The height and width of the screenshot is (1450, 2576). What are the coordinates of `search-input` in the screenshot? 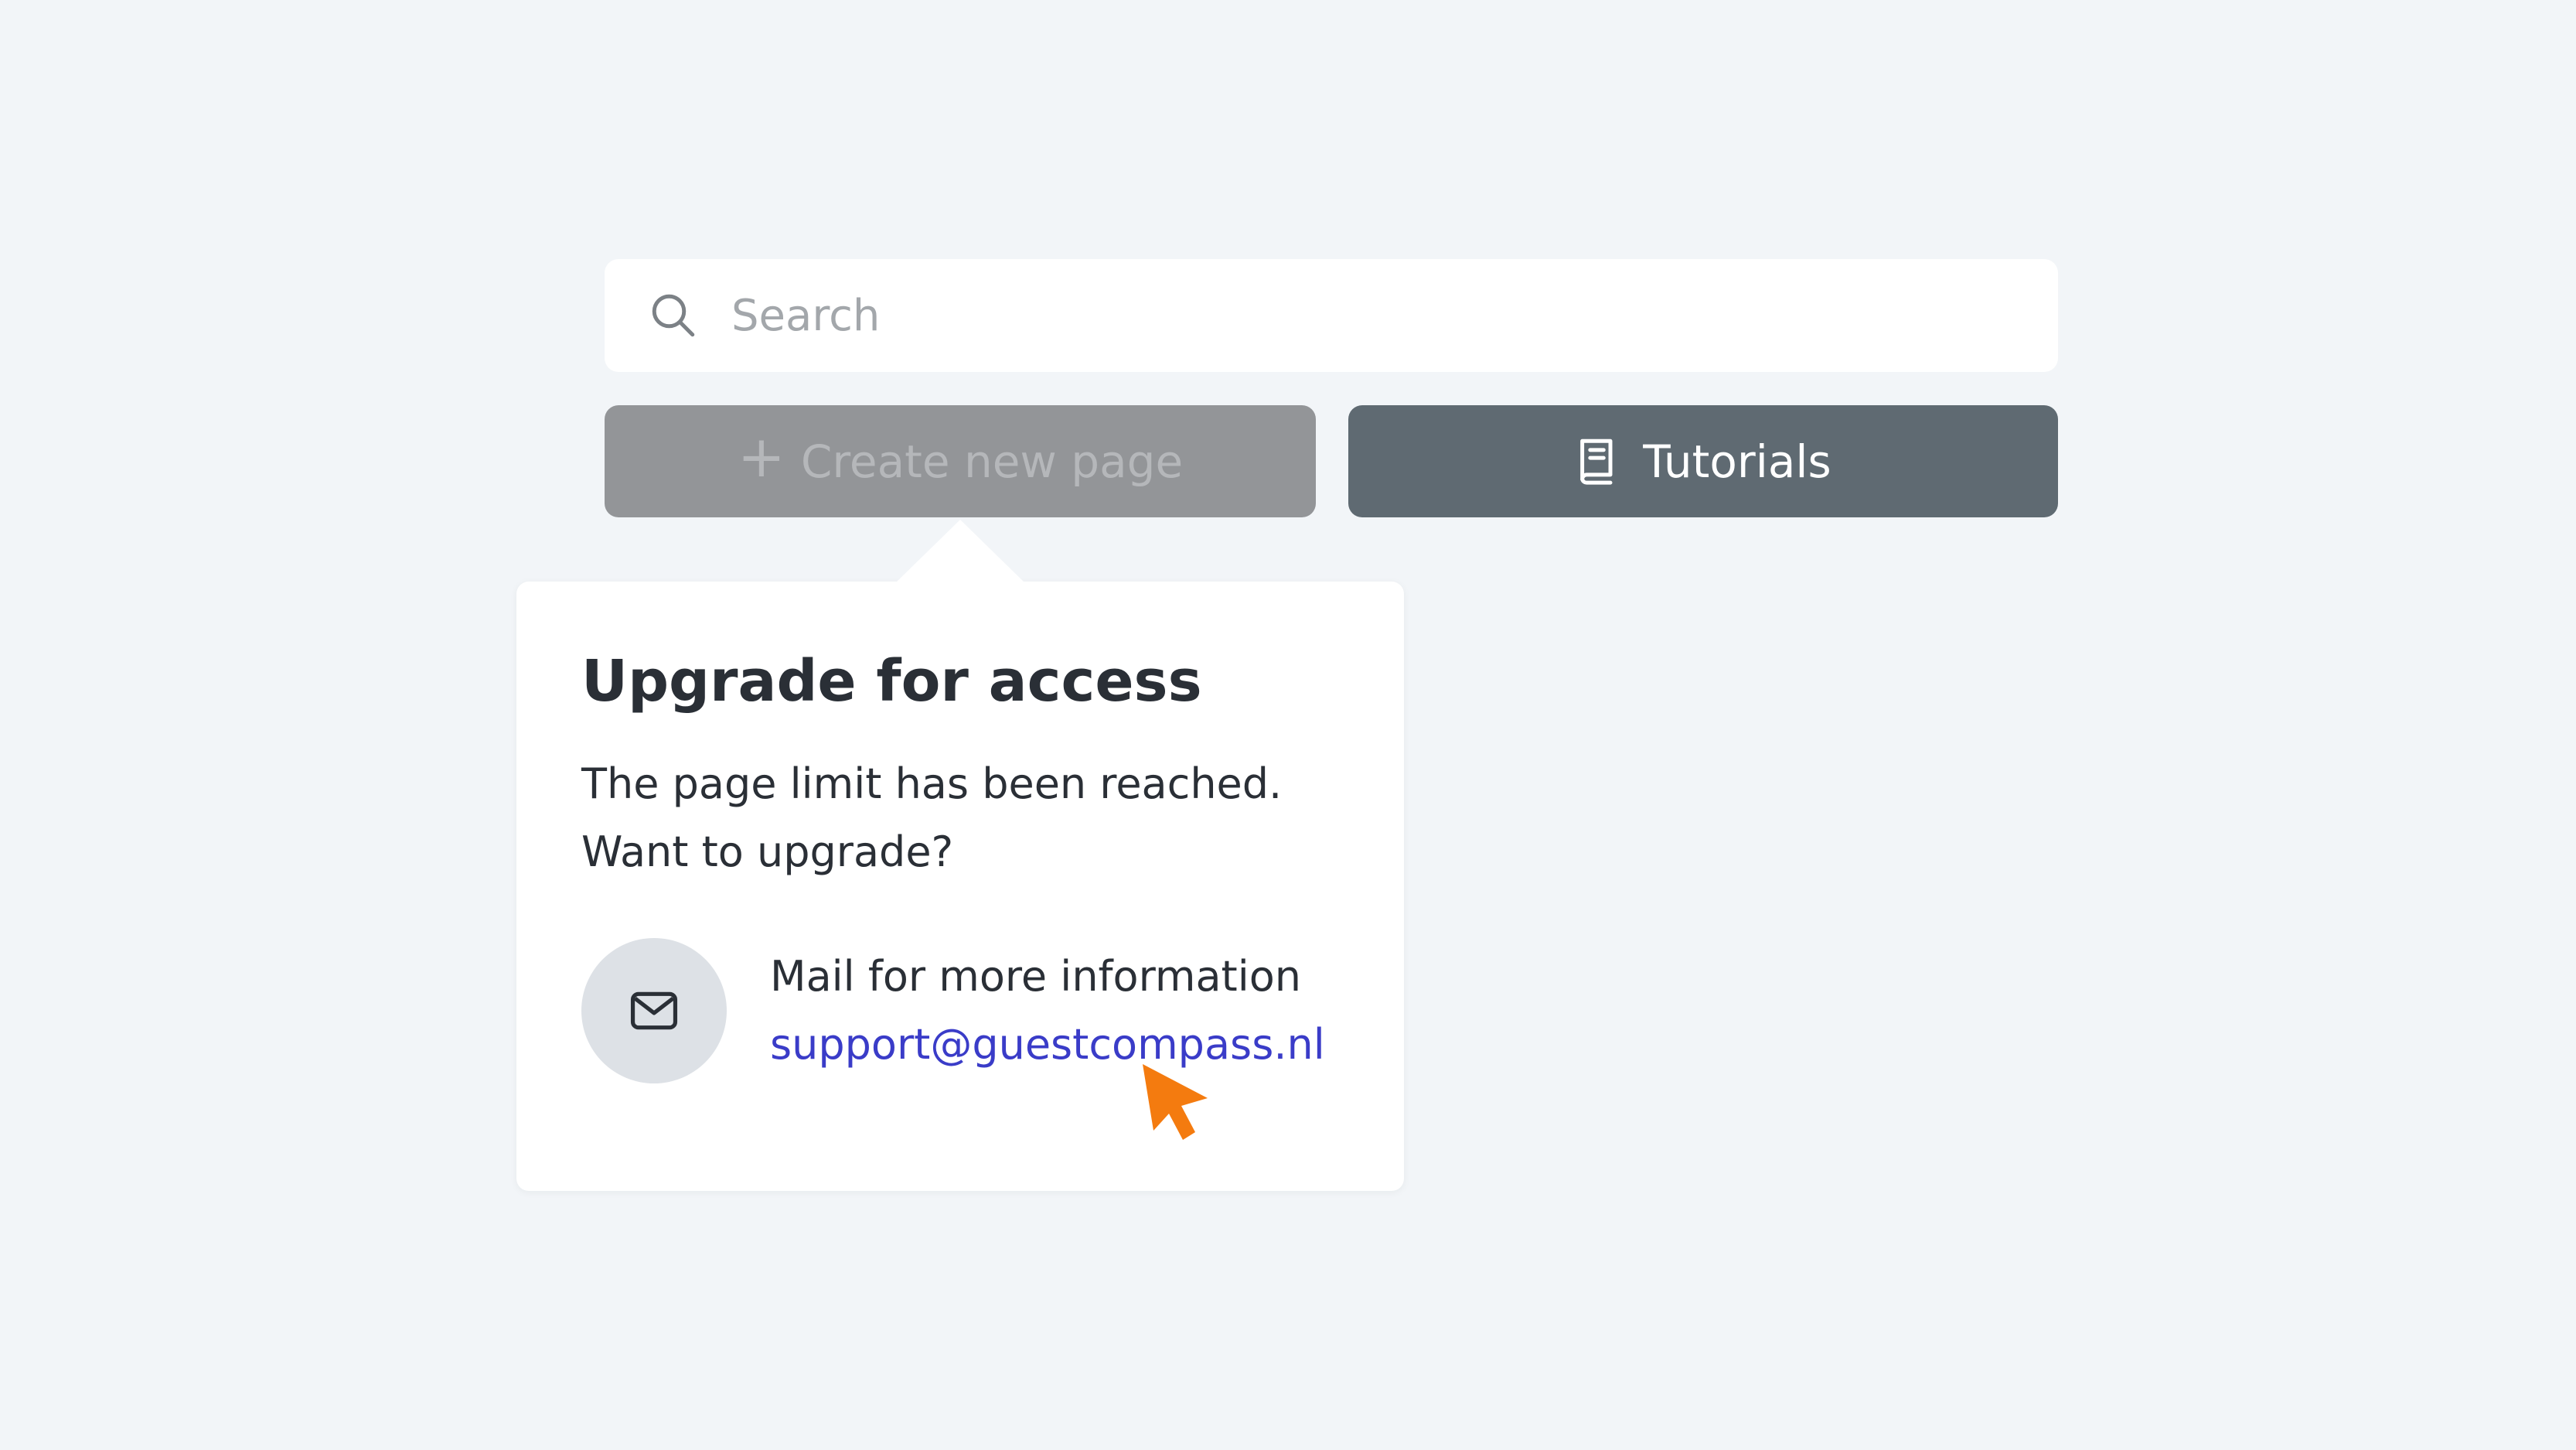 It's located at (1349, 315).